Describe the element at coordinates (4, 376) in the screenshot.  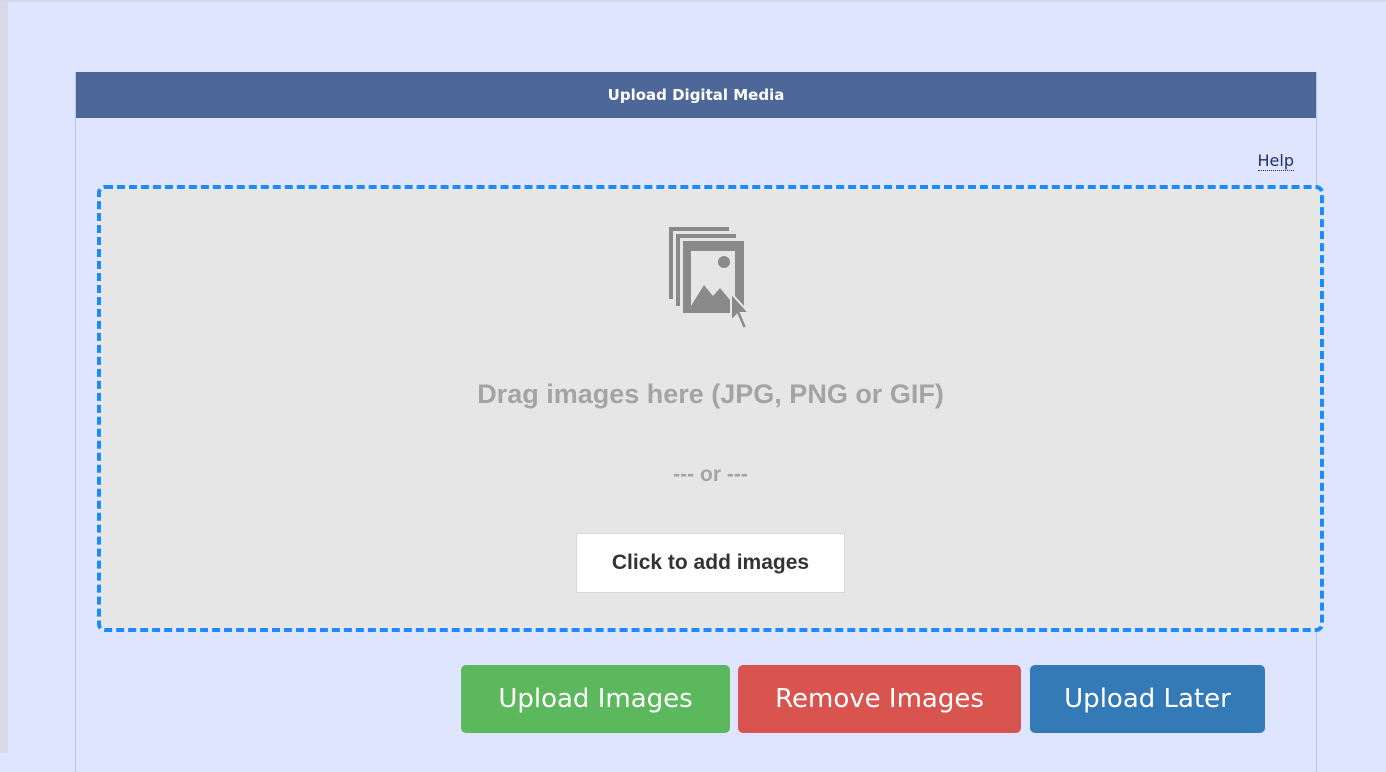
I see `page-left-edge` at that location.